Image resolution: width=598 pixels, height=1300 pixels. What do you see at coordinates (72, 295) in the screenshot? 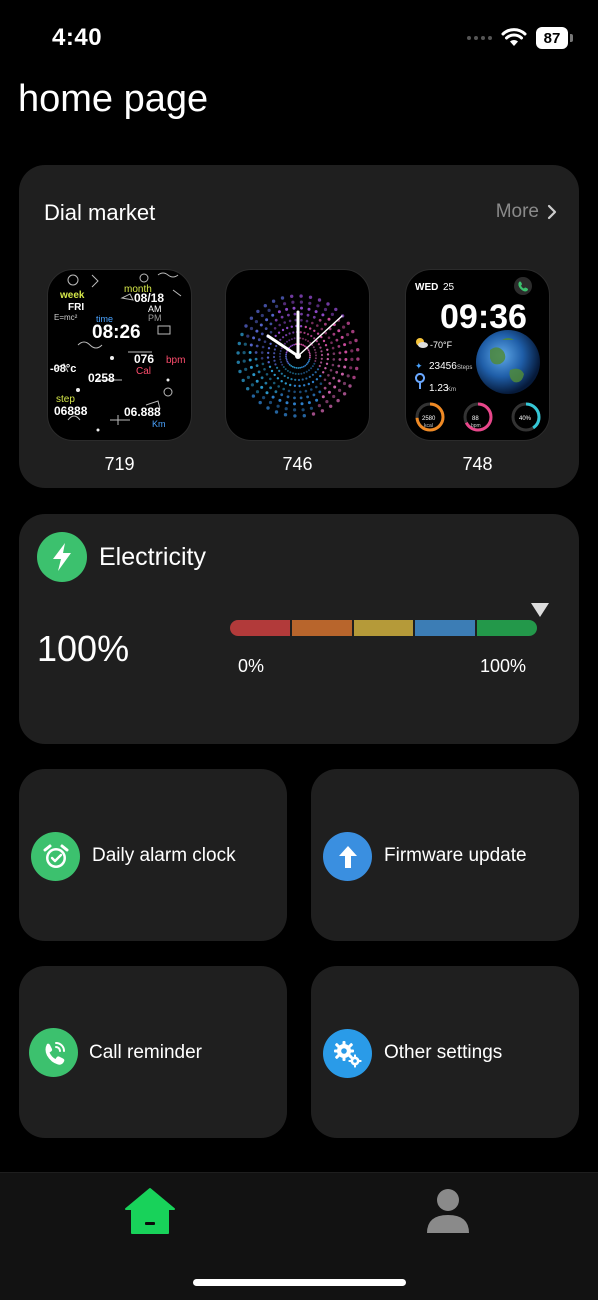
I see `doodle-week: week` at bounding box center [72, 295].